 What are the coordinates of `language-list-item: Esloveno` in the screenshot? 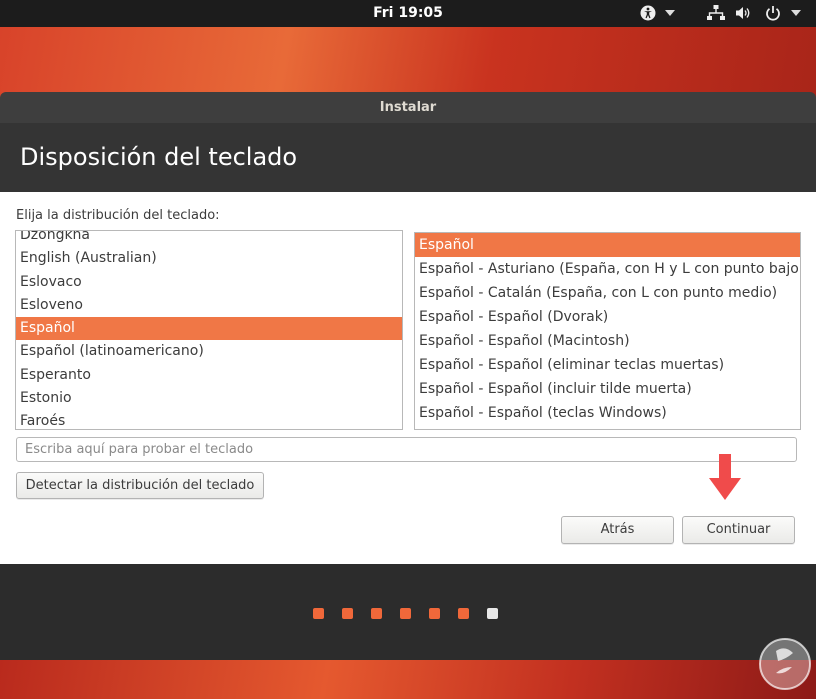 It's located at (209, 305).